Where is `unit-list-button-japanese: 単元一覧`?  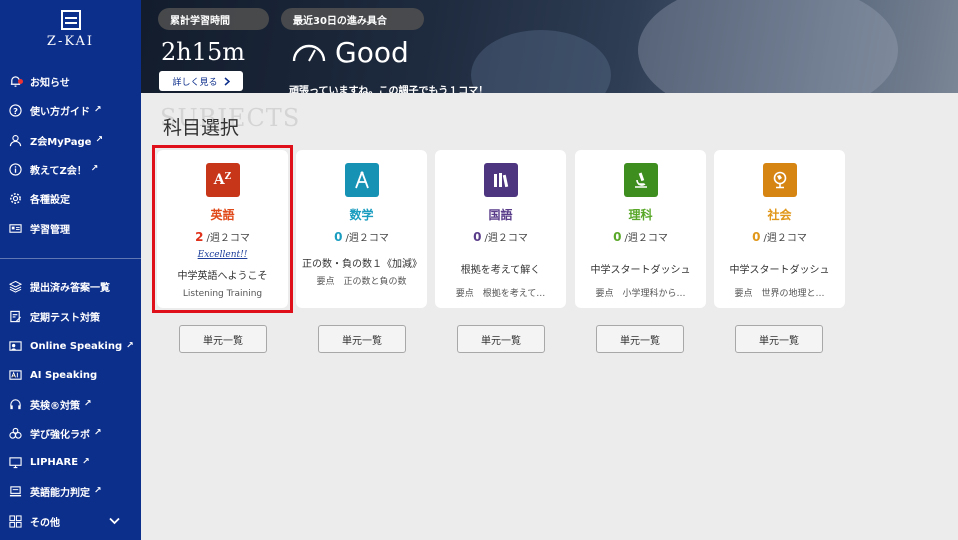 unit-list-button-japanese: 単元一覧 is located at coordinates (501, 339).